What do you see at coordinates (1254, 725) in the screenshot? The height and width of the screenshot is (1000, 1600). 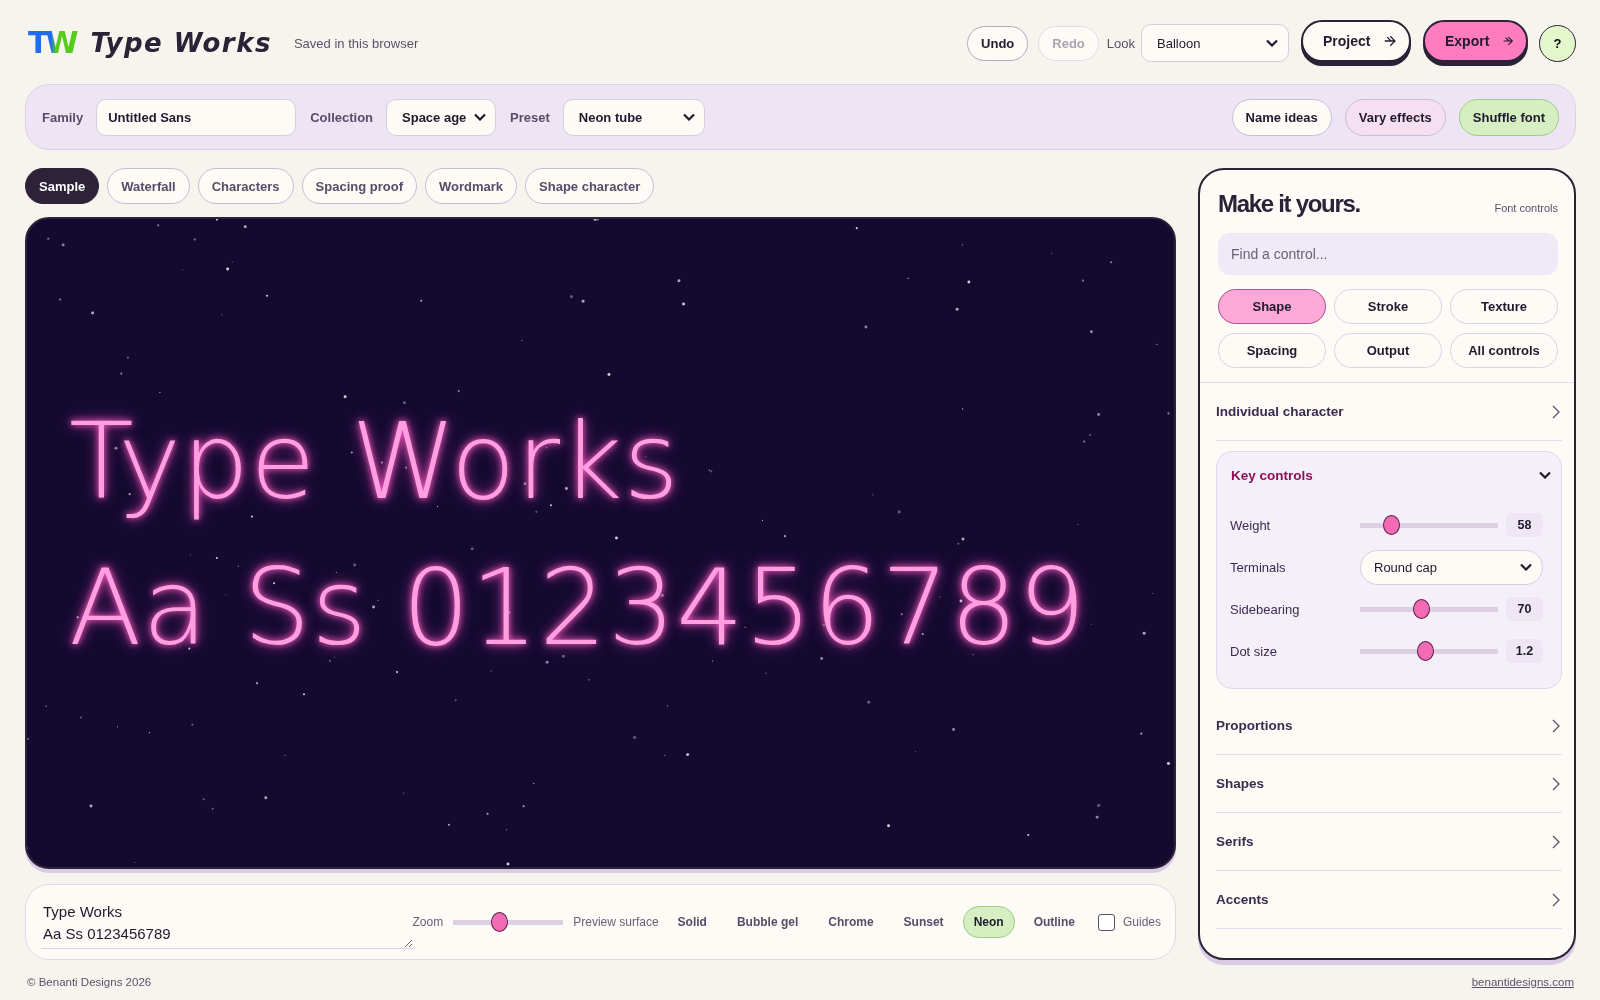 I see `section-title: Proportions` at bounding box center [1254, 725].